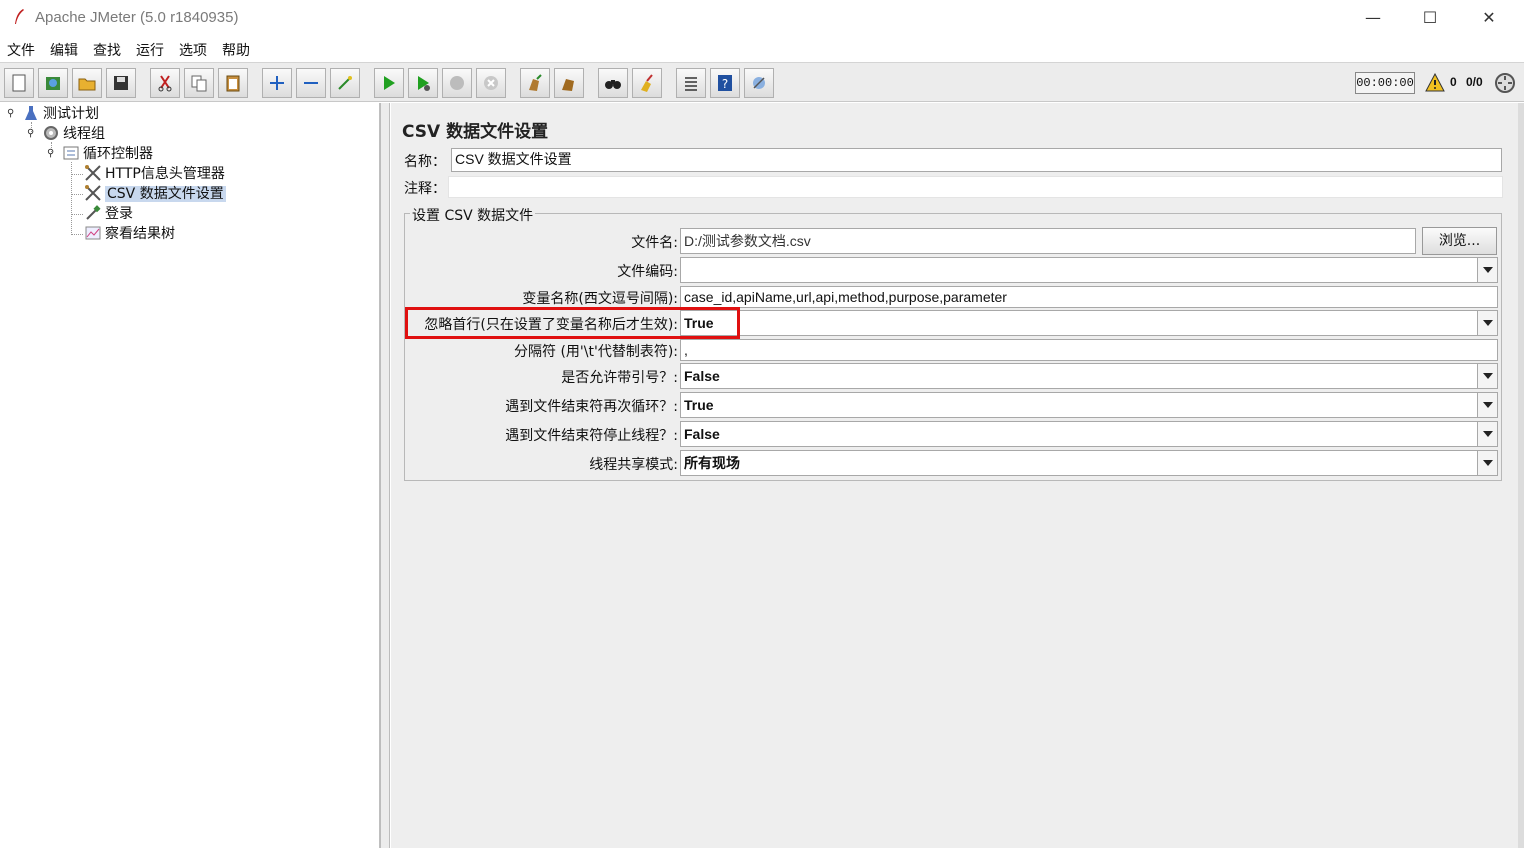 The height and width of the screenshot is (848, 1524). I want to click on toolbar: ?, so click(762, 82).